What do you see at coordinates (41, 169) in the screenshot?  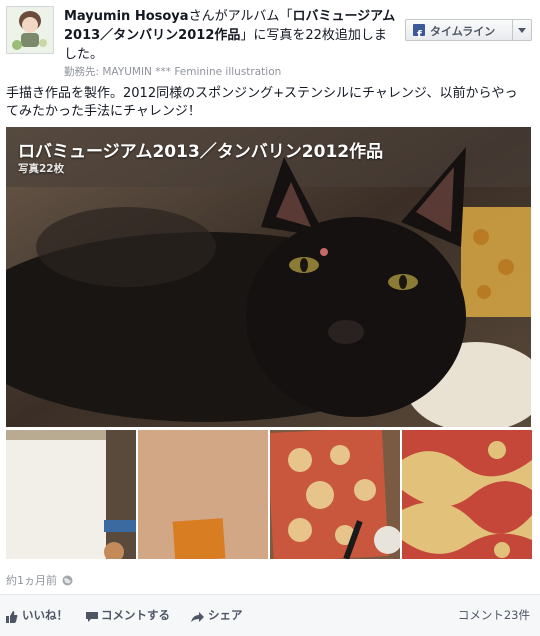 I see `photo-count: 写真22枚` at bounding box center [41, 169].